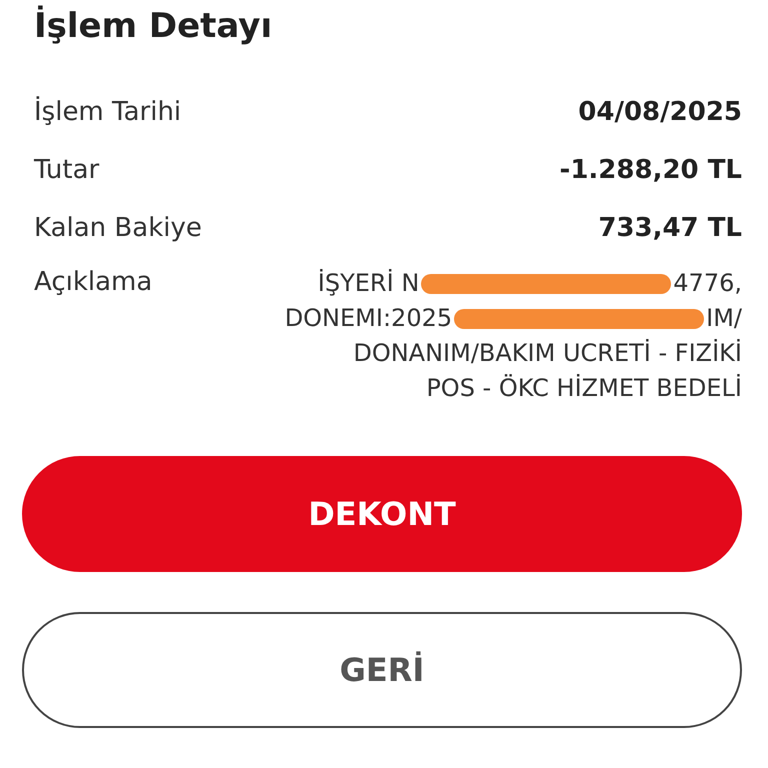 Image resolution: width=768 pixels, height=768 pixels. I want to click on detail-value: 733,47 TL, so click(670, 228).